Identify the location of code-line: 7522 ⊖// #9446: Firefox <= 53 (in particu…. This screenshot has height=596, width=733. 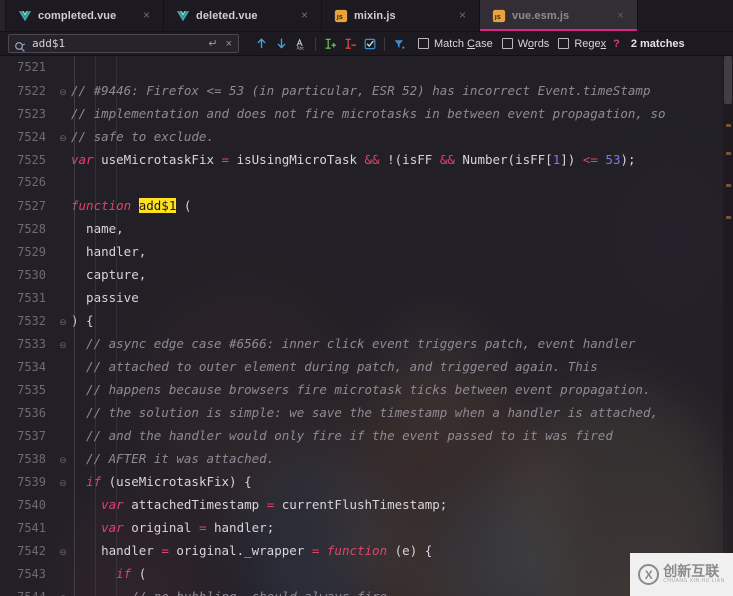
(366, 90).